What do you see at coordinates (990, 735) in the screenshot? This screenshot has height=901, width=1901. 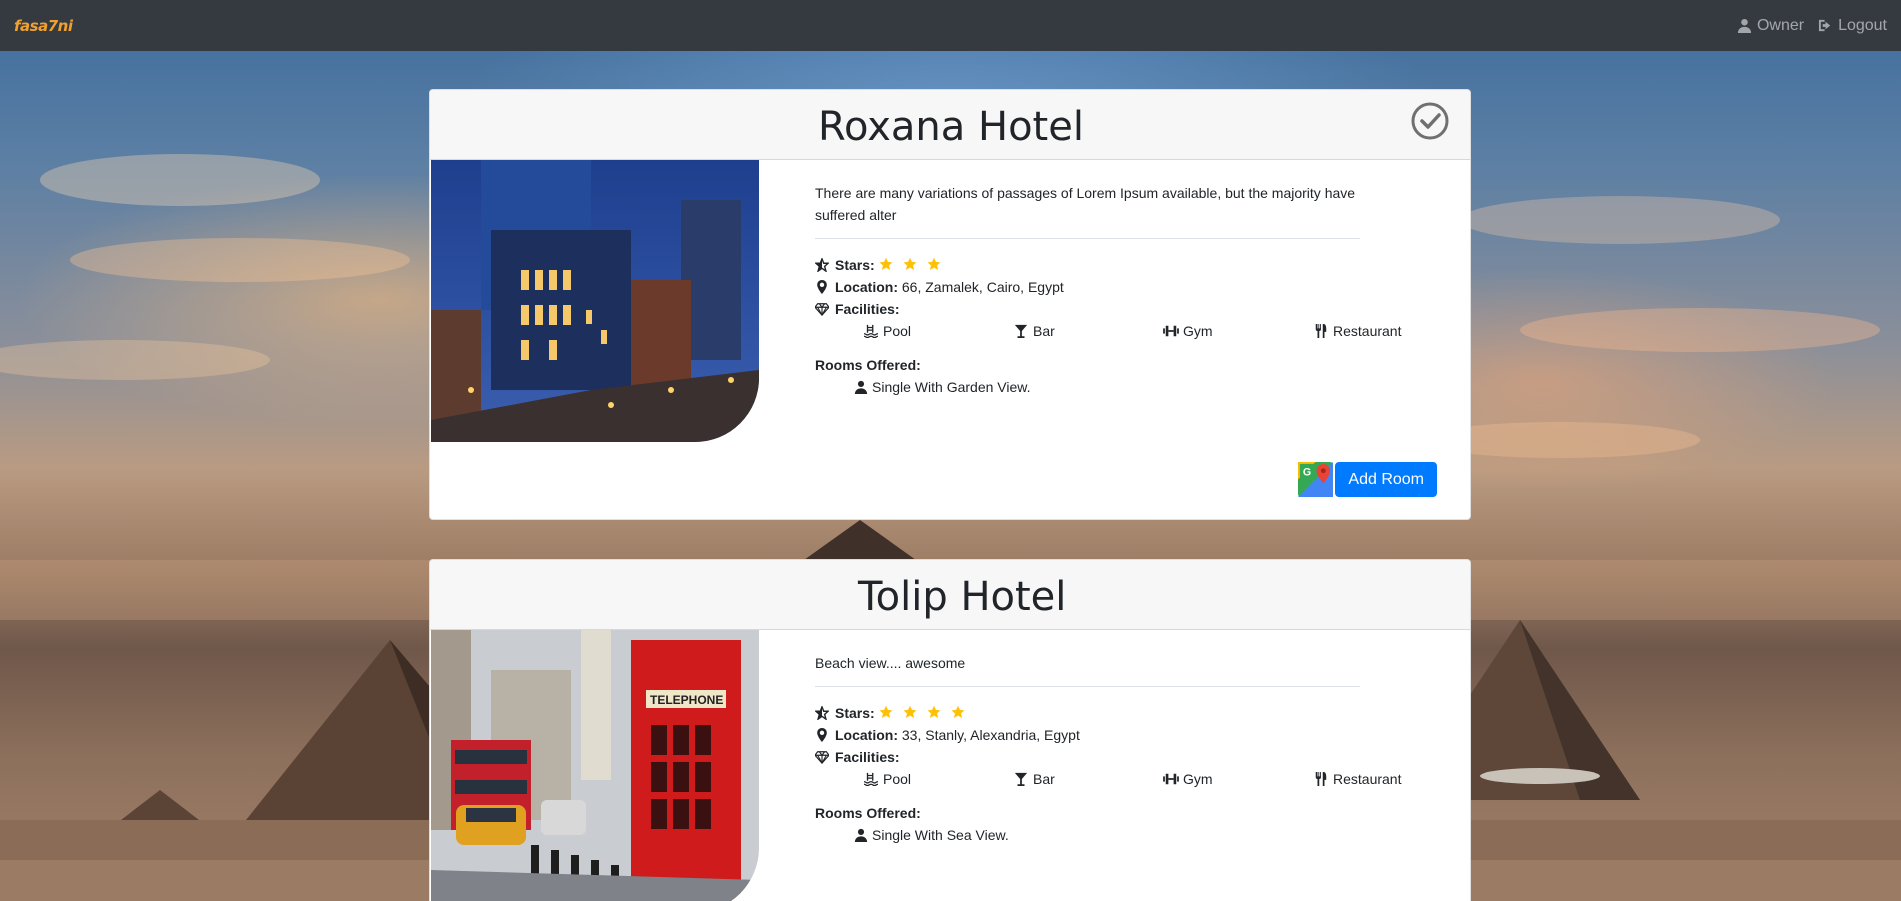 I see `location-value: 33, Stanly, Alexandria, Egypt` at bounding box center [990, 735].